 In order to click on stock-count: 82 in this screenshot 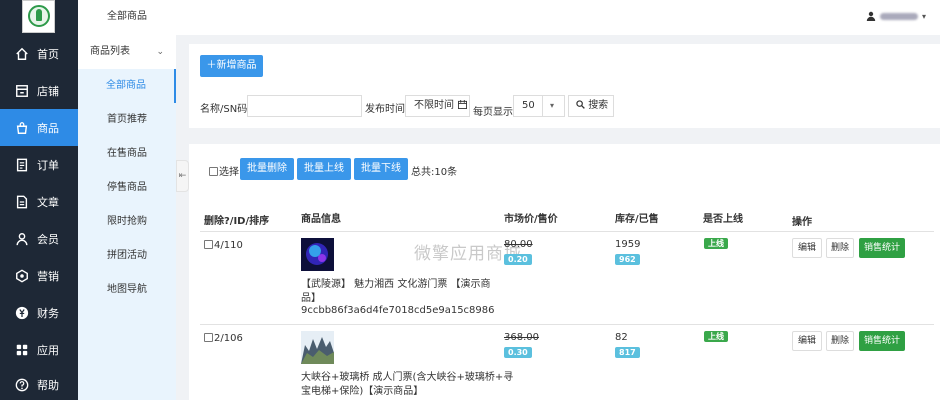, I will do `click(621, 337)`.